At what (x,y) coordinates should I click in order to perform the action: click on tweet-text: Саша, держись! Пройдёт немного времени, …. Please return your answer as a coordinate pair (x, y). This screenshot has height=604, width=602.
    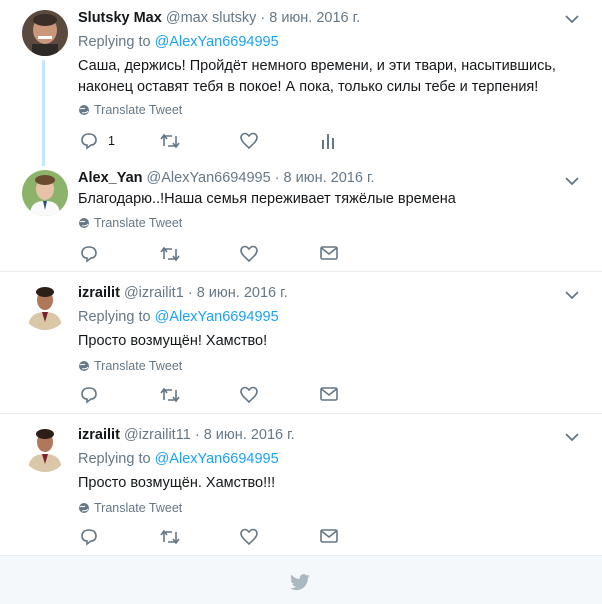
    Looking at the image, I should click on (328, 77).